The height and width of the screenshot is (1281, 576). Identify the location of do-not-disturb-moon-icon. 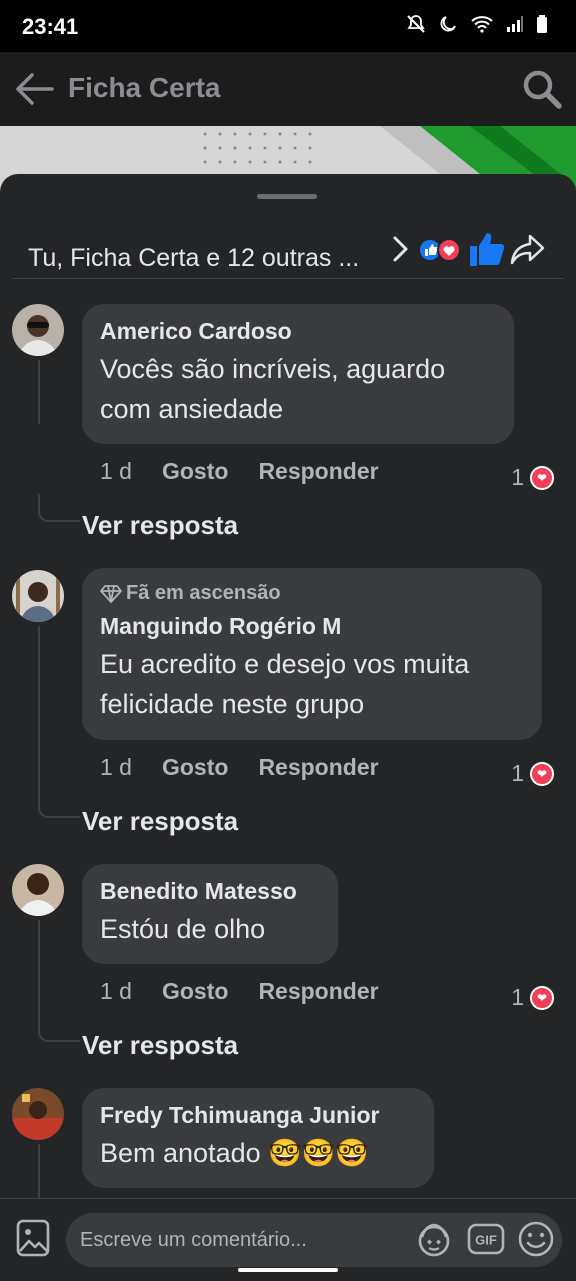
(448, 24).